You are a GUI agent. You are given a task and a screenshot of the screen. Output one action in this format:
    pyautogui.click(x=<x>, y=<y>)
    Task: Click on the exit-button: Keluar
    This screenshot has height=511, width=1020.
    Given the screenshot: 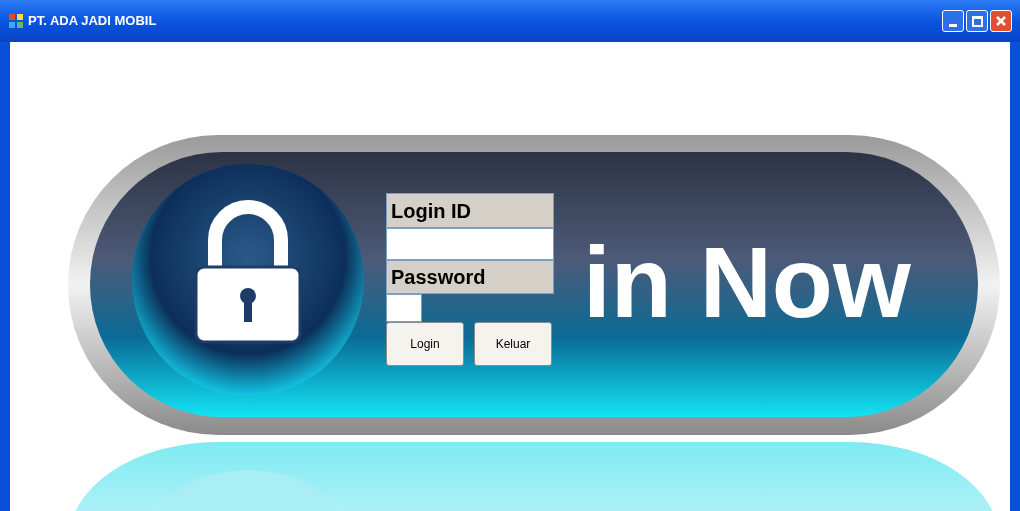 What is the action you would take?
    pyautogui.click(x=513, y=344)
    